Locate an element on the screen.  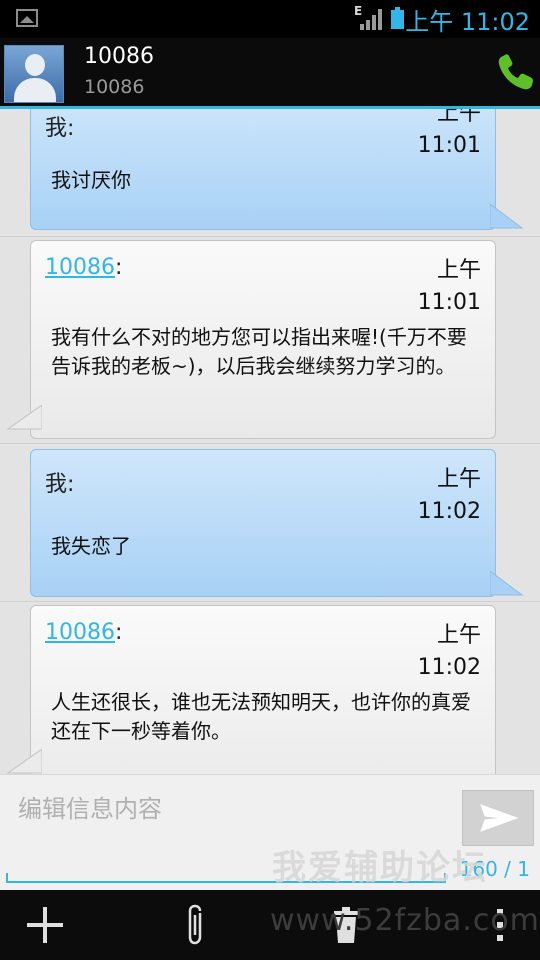
signal-icon is located at coordinates (371, 19).